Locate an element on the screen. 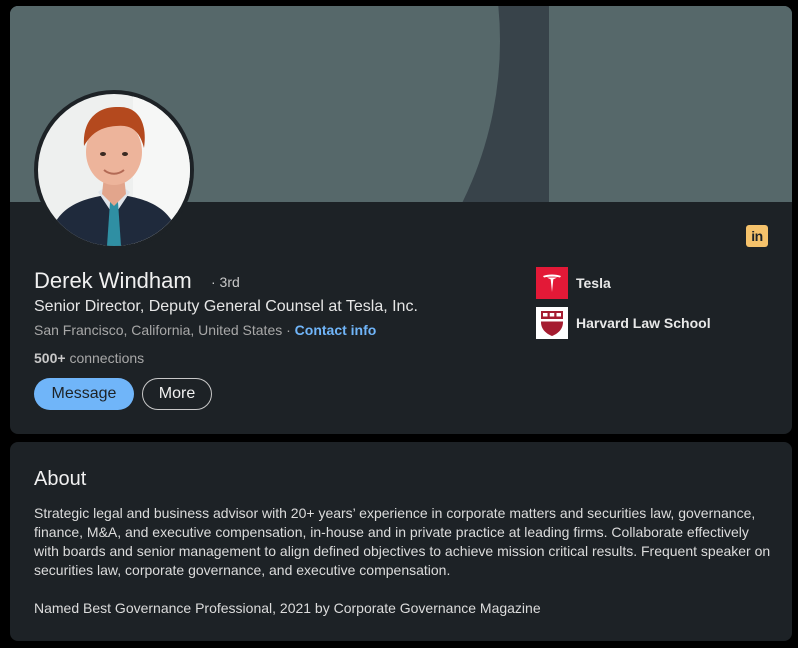 This screenshot has width=798, height=648. about-heading: About is located at coordinates (60, 479).